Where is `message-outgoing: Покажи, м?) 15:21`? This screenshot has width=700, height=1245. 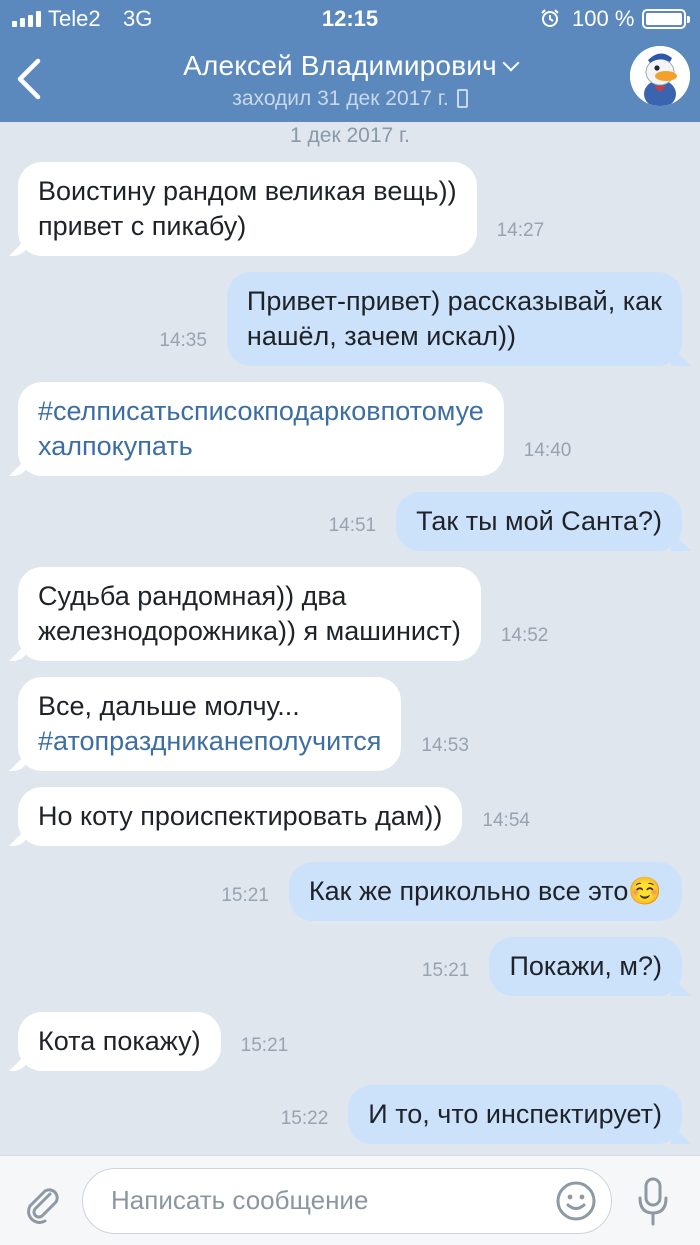
message-outgoing: Покажи, м?) 15:21 is located at coordinates (542, 966).